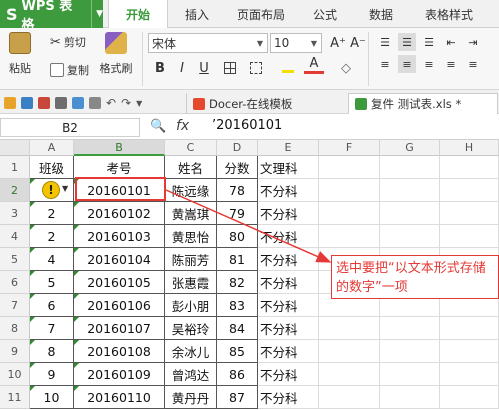  Describe the element at coordinates (52, 305) in the screenshot. I see `cell-a: 6` at that location.